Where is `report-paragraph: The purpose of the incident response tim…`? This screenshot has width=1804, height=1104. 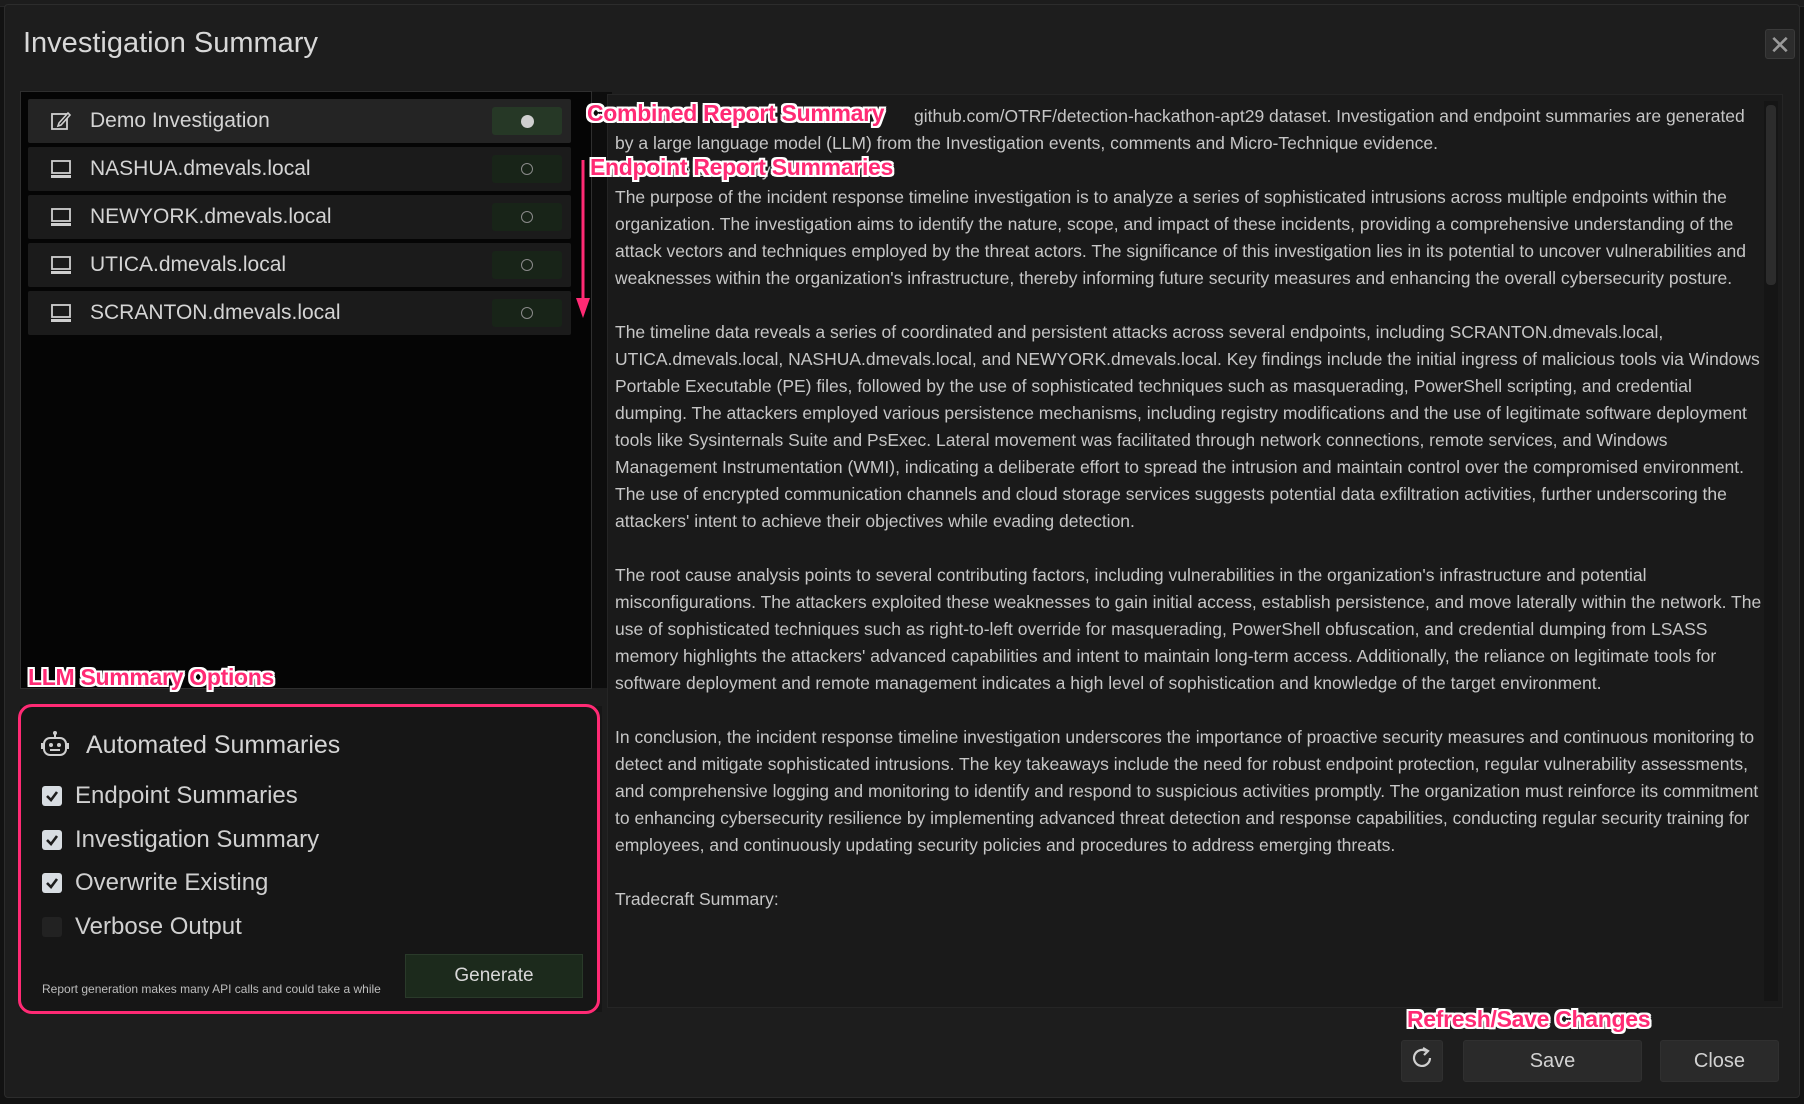 report-paragraph: The purpose of the incident response tim… is located at coordinates (1181, 237).